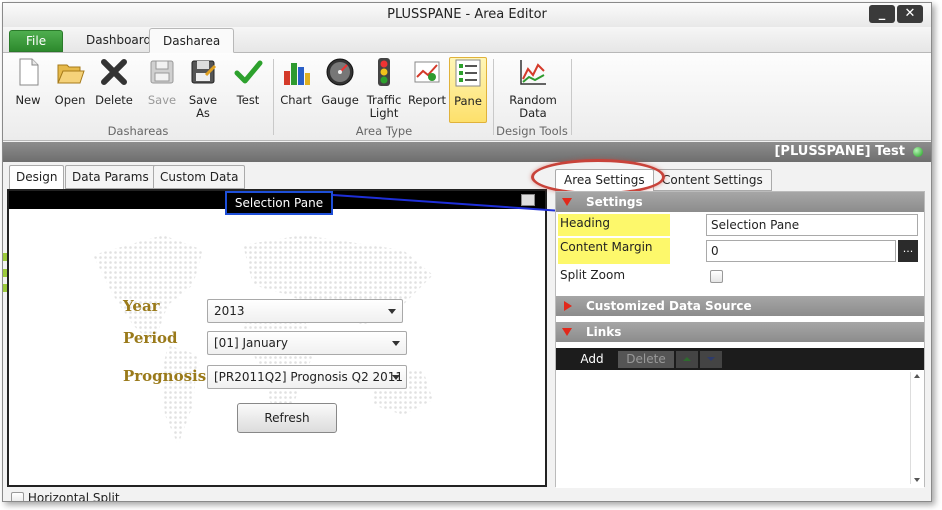  What do you see at coordinates (199, 177) in the screenshot?
I see `tab-custom-data: Custom Data` at bounding box center [199, 177].